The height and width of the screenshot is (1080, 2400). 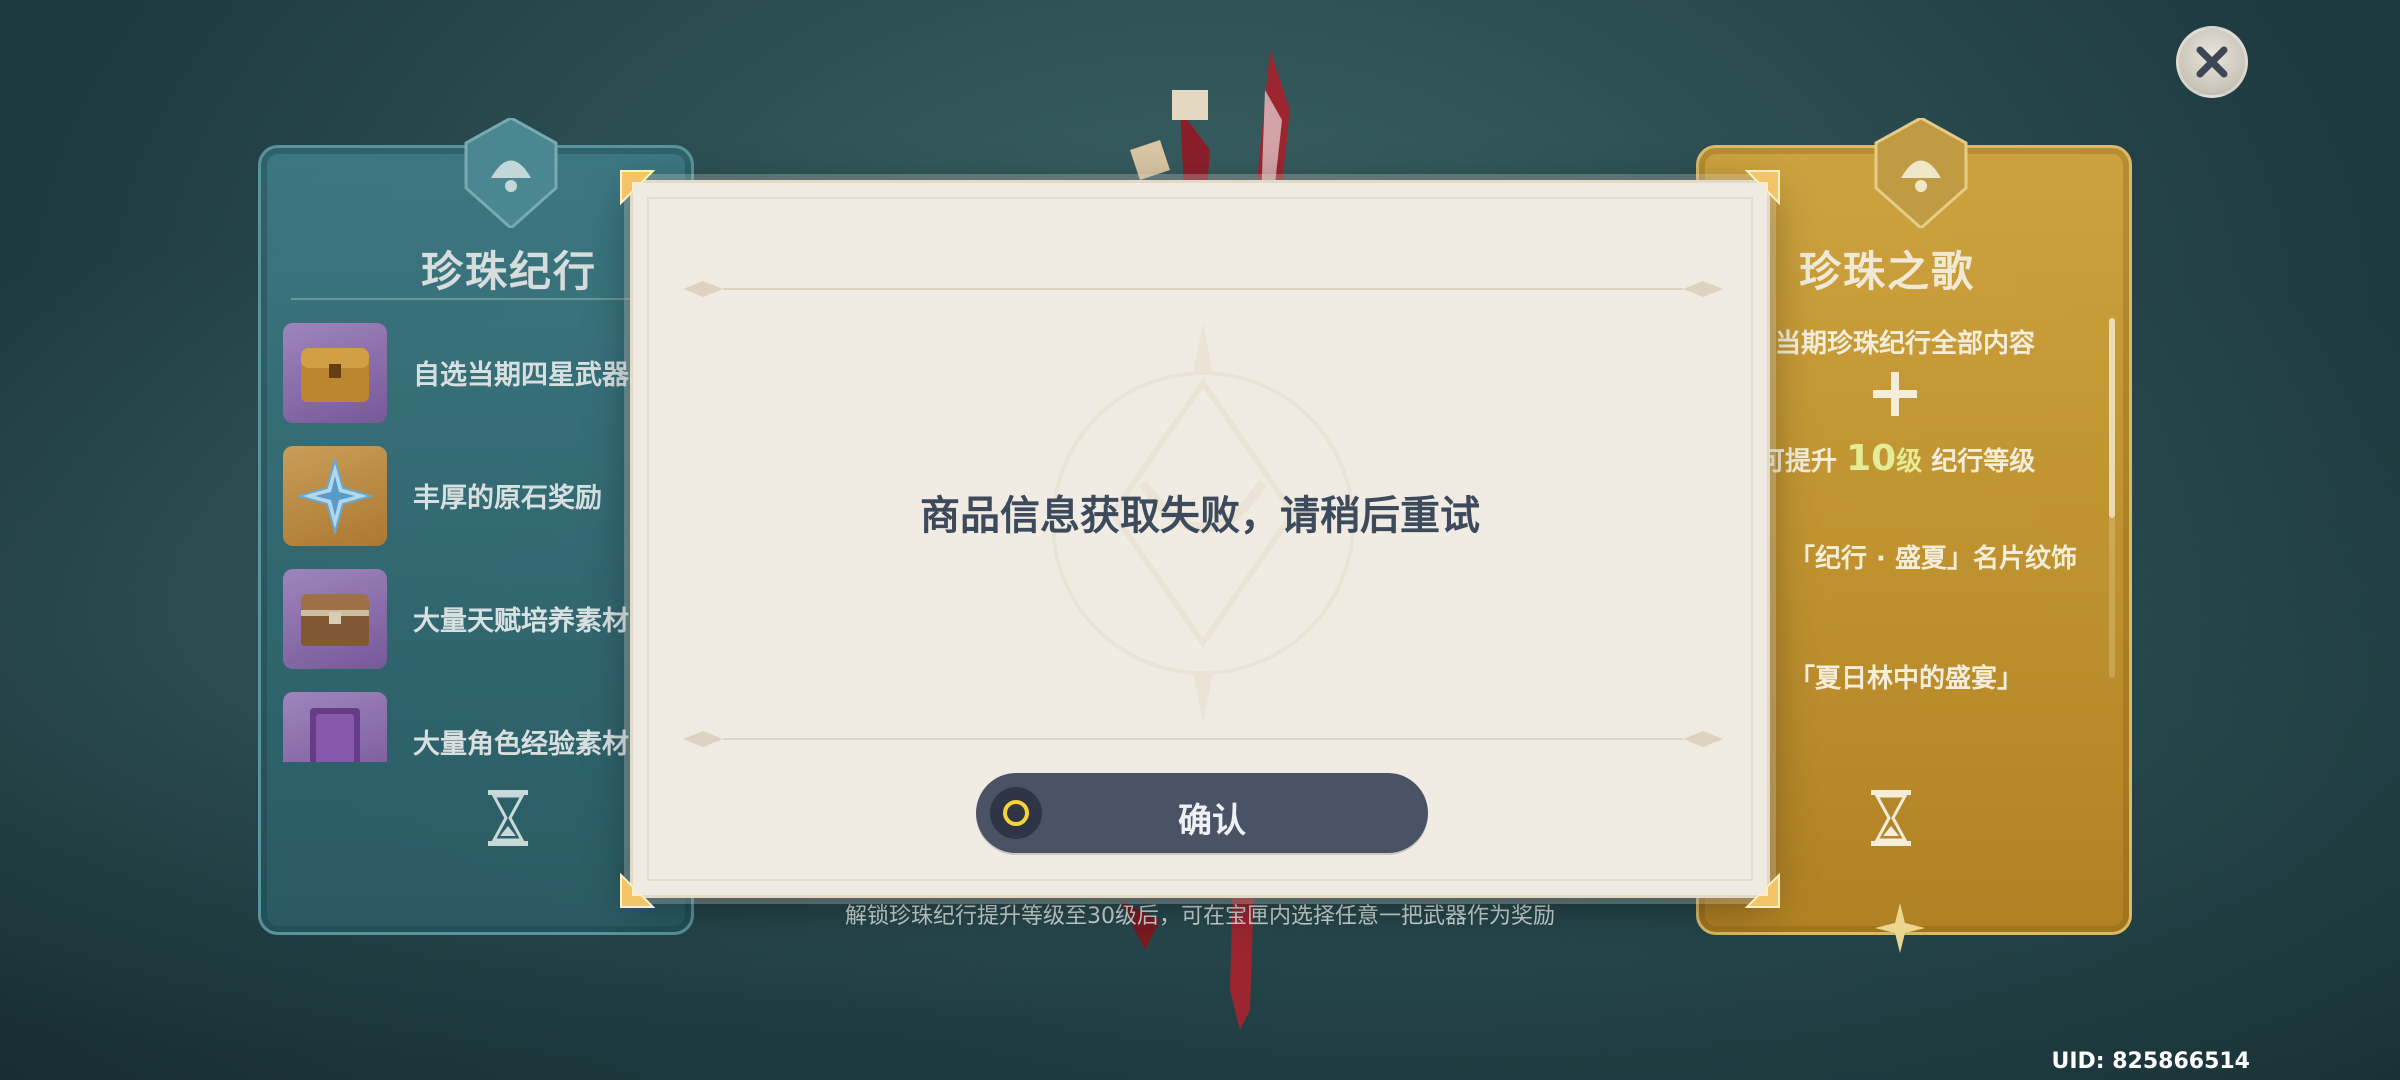 What do you see at coordinates (2150, 1061) in the screenshot?
I see `uid-label: UID: 825866514` at bounding box center [2150, 1061].